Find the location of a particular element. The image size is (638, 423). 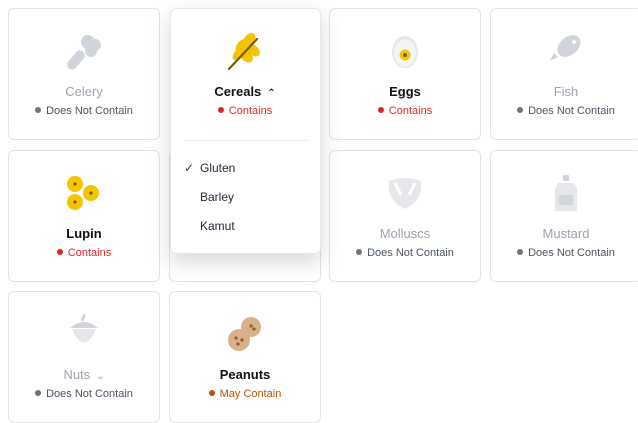

mollusc-icon is located at coordinates (405, 193).